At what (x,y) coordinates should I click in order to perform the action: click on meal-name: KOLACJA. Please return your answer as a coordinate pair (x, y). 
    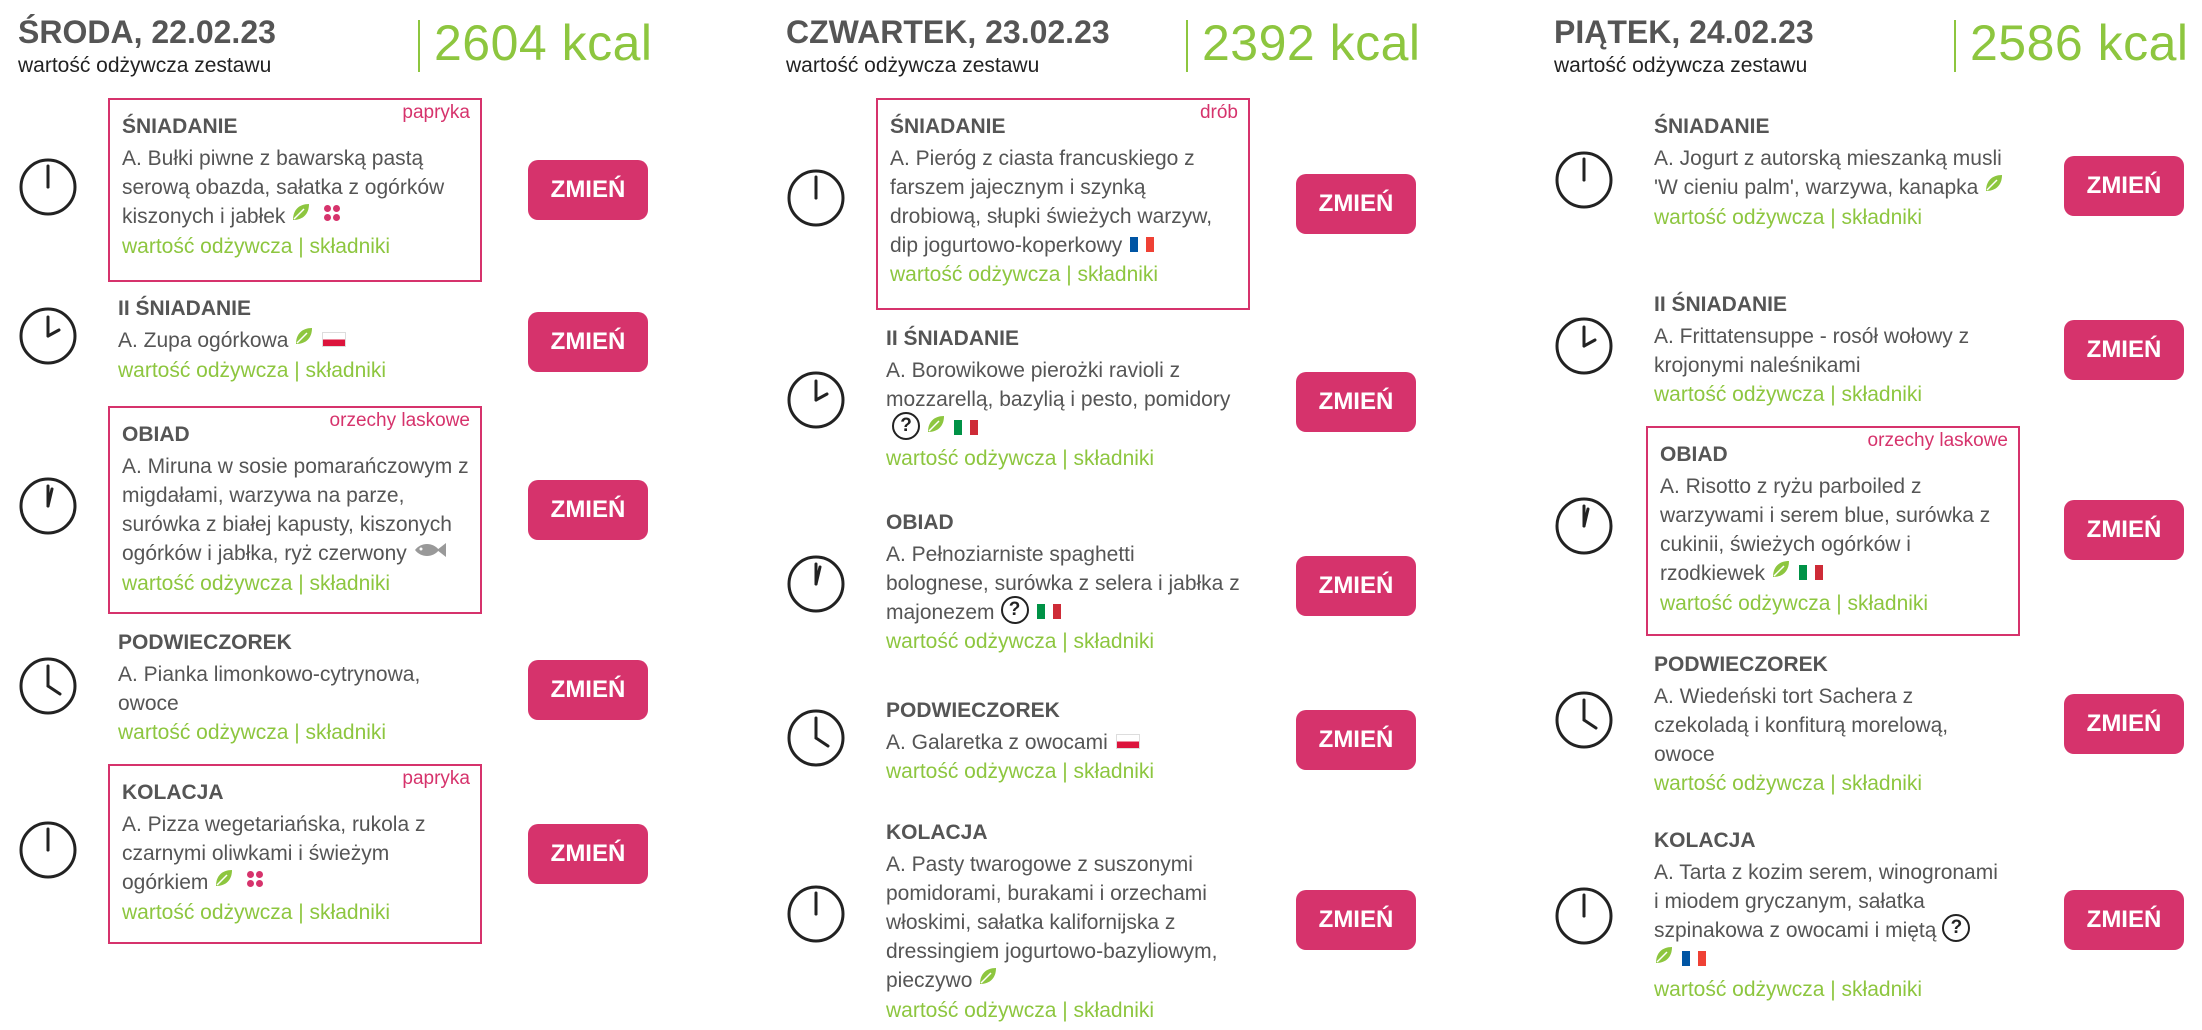
    Looking at the image, I should click on (173, 792).